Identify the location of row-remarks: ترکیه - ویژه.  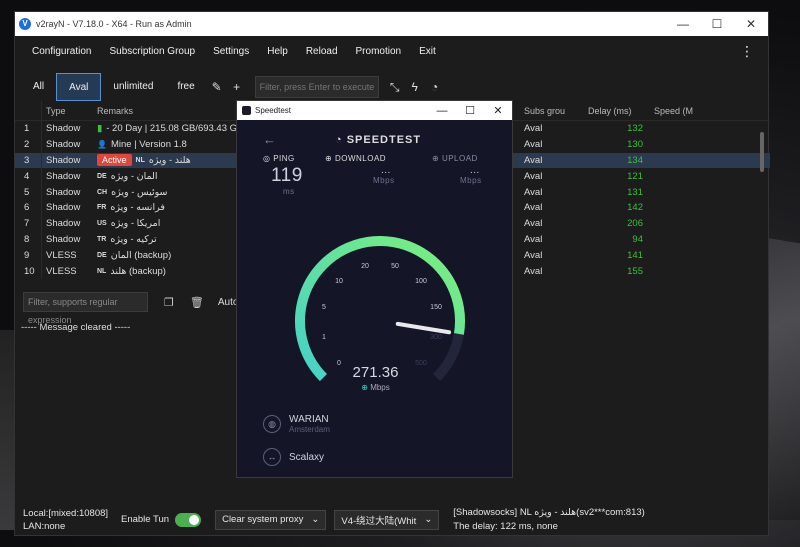
(133, 239).